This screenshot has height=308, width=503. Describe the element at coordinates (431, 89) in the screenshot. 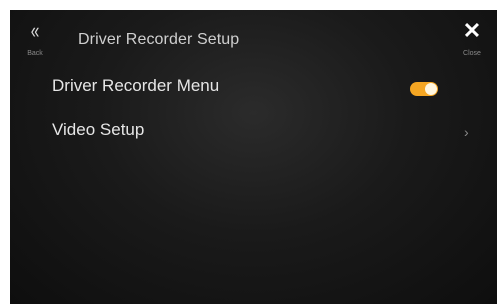

I see `toggle-knob` at that location.